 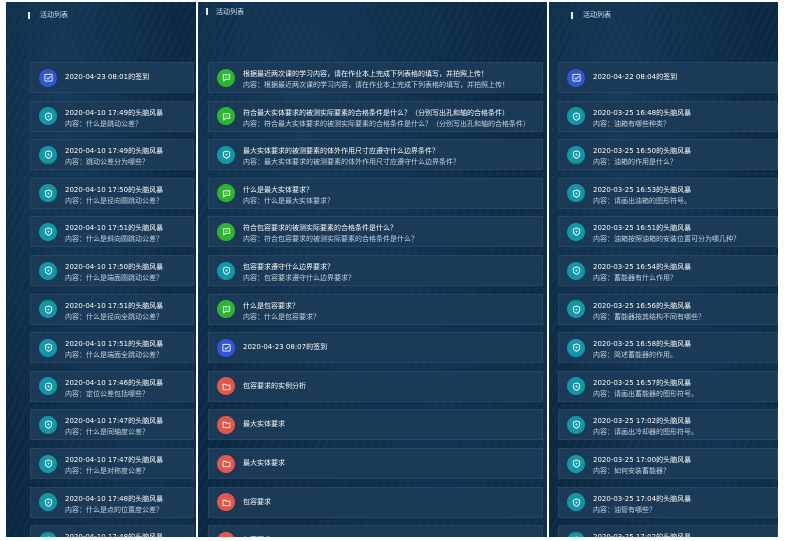 I want to click on activity-item-brainstorm: 2020-04-10 17:51的头脑风暴 内容：什么是径向全跳动公差？, so click(x=112, y=309).